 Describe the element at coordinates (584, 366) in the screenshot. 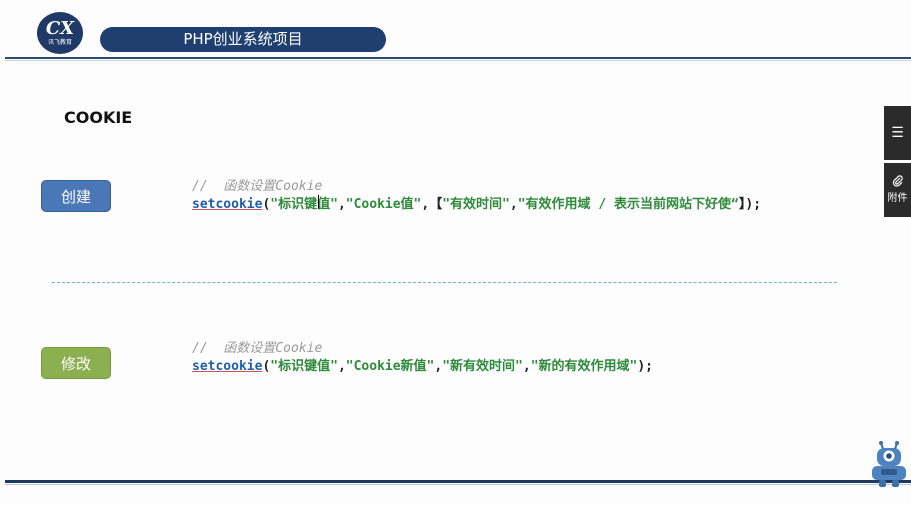

I see `arg-scope: "新的有效作用域"` at that location.